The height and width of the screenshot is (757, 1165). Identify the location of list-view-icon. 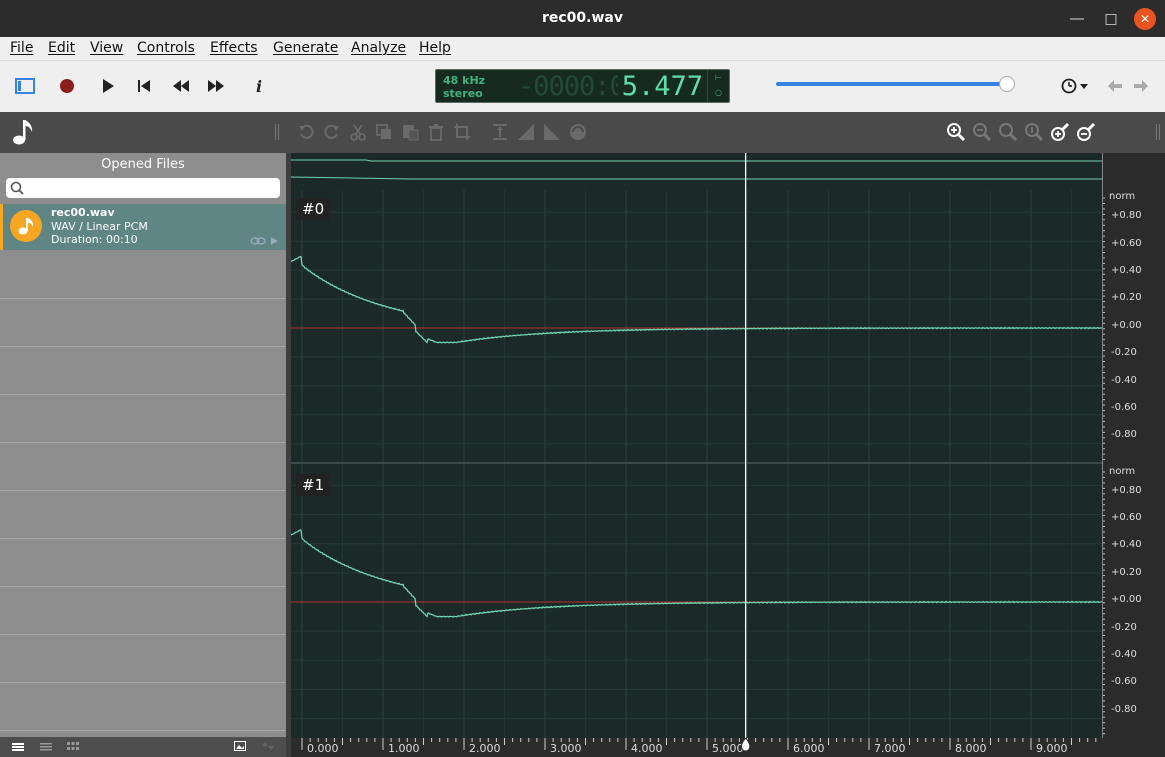
(18, 747).